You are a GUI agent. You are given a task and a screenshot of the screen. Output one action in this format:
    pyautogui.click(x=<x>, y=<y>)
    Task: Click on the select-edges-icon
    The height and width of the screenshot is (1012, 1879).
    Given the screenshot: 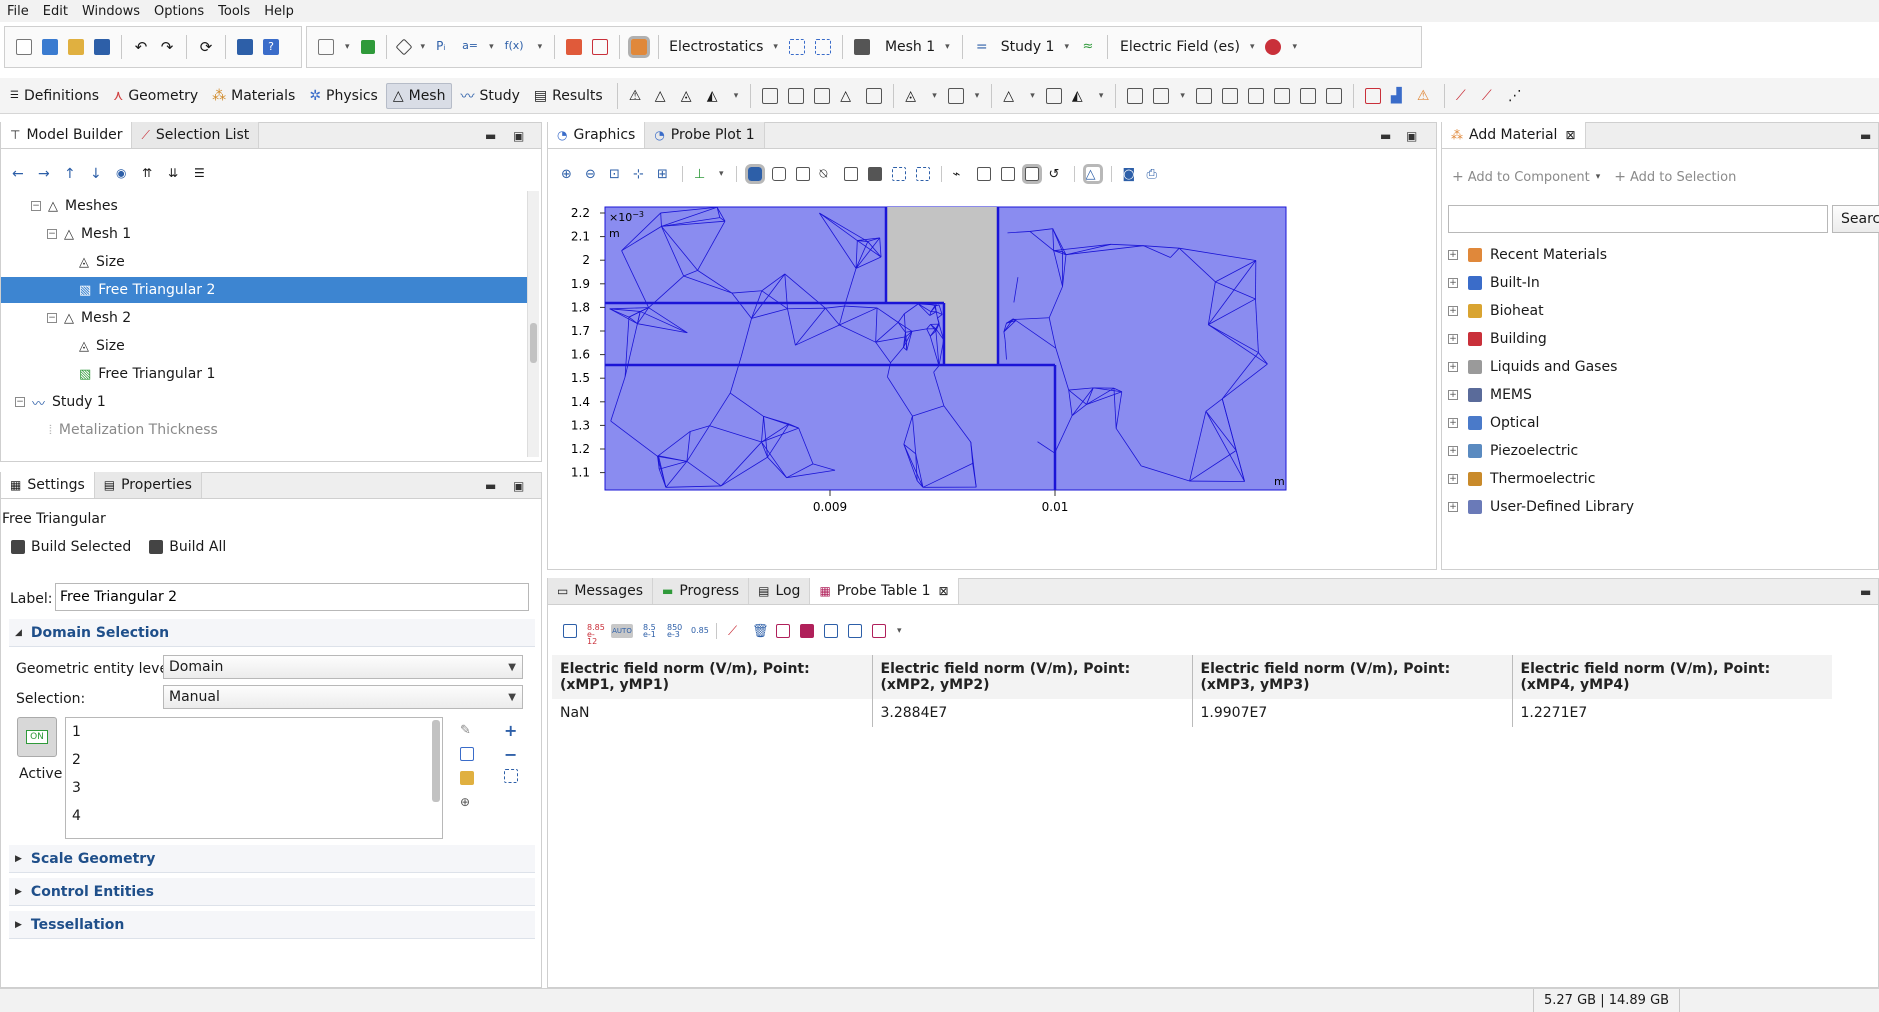 What is the action you would take?
    pyautogui.click(x=802, y=174)
    